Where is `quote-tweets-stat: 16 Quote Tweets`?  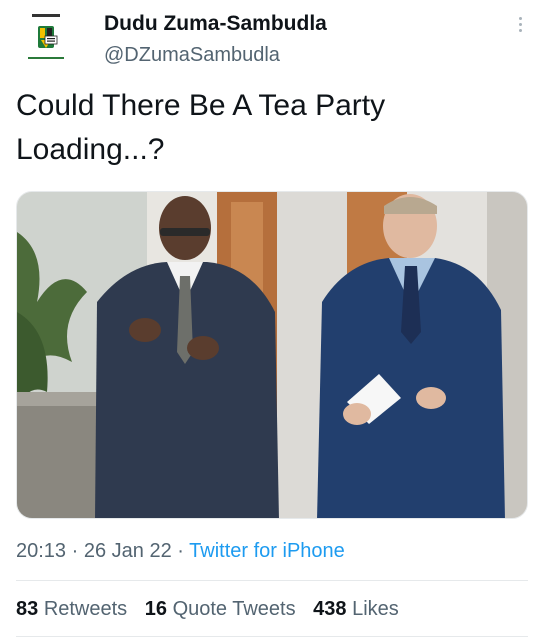 quote-tweets-stat: 16 Quote Tweets is located at coordinates (220, 609).